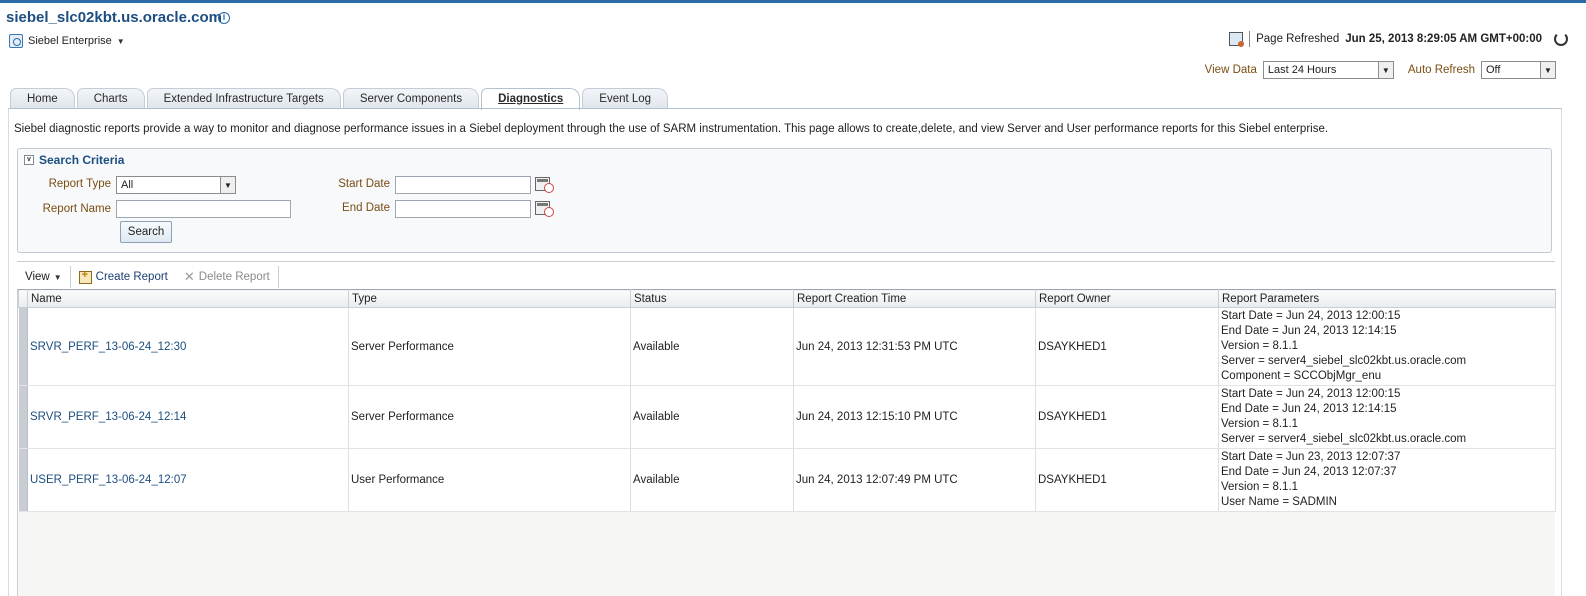 The width and height of the screenshot is (1586, 596). What do you see at coordinates (1230, 70) in the screenshot?
I see `view-data-label: View Data` at bounding box center [1230, 70].